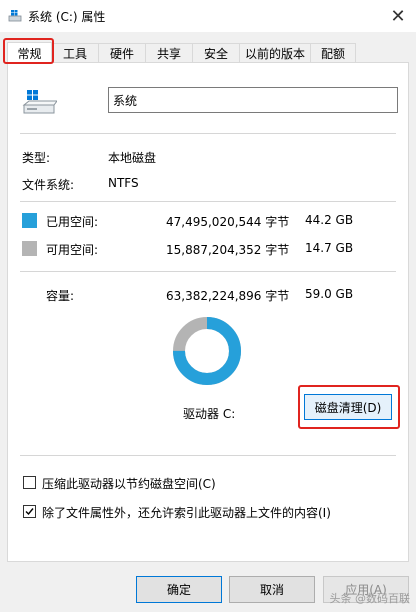 This screenshot has height=612, width=416. What do you see at coordinates (272, 589) in the screenshot?
I see `cancel-button: 取消` at bounding box center [272, 589].